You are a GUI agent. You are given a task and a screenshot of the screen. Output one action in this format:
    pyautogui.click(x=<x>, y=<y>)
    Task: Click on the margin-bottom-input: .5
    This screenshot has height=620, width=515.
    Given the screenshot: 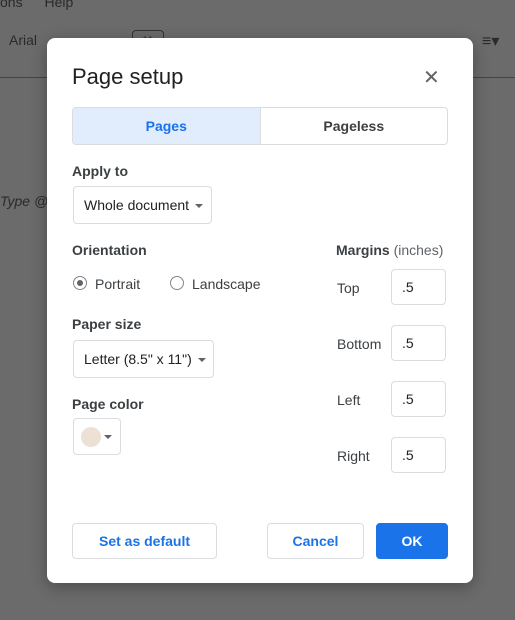 What is the action you would take?
    pyautogui.click(x=418, y=343)
    